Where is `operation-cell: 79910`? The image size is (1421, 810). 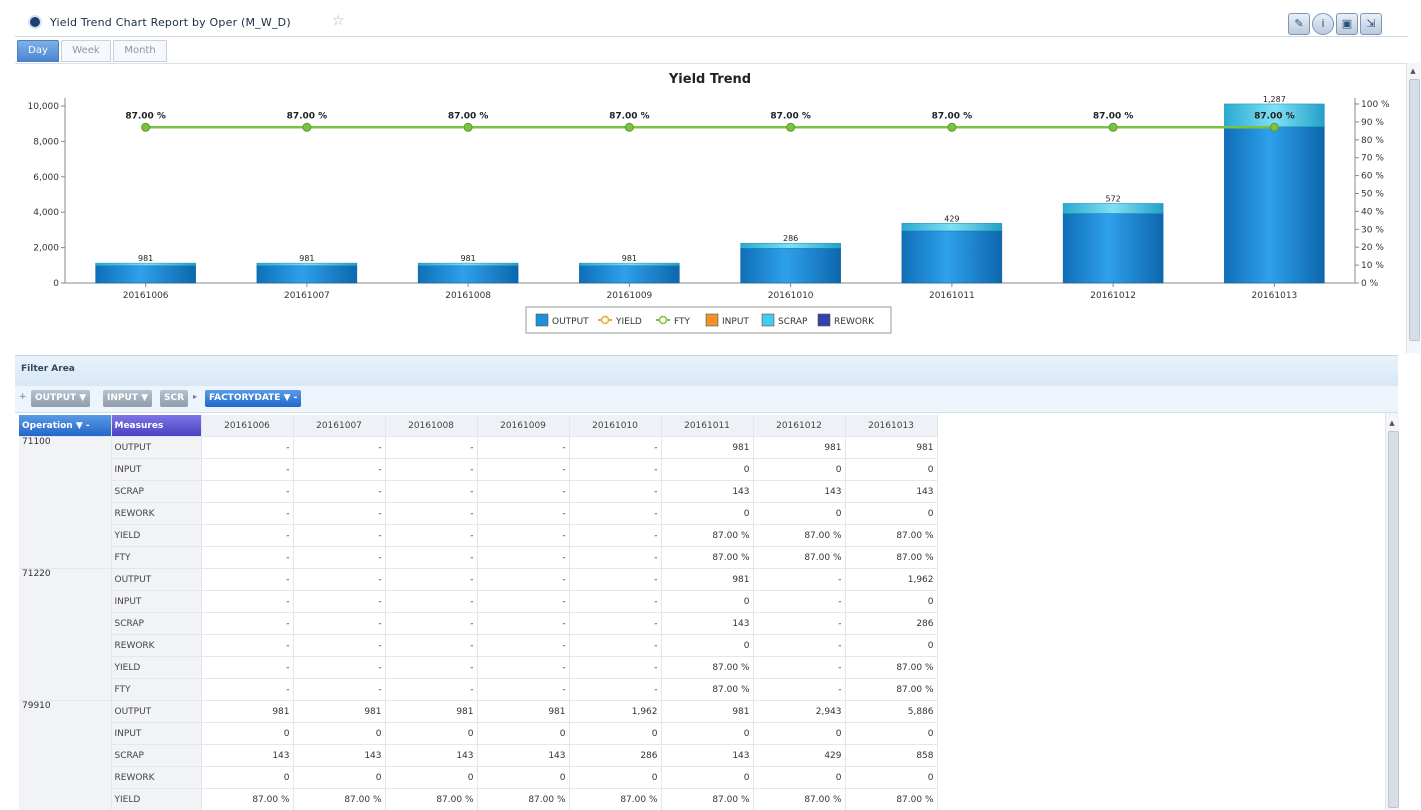 operation-cell: 79910 is located at coordinates (65, 755).